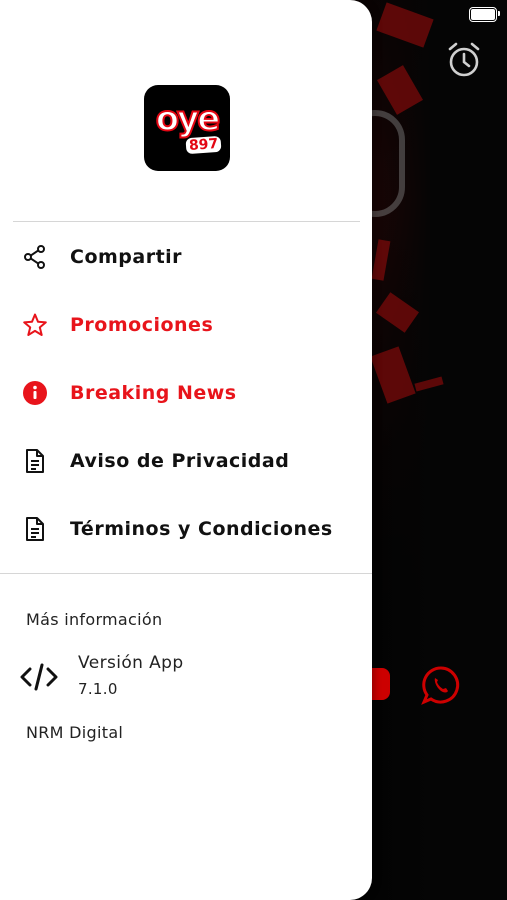 This screenshot has height=900, width=507. I want to click on youtube-button, so click(381, 684).